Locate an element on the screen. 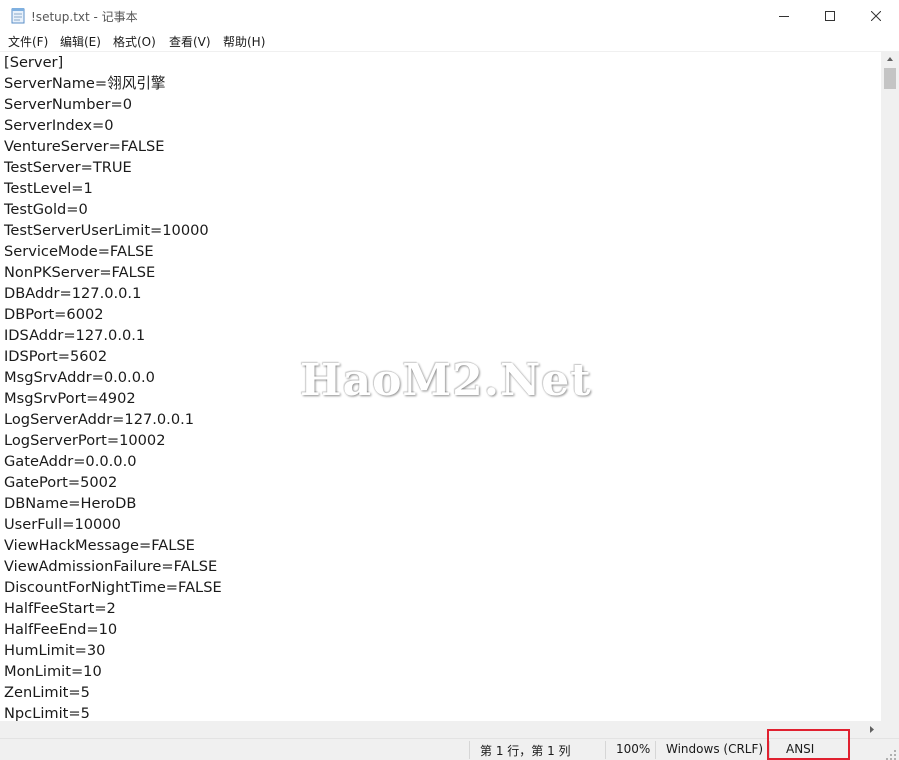 Image resolution: width=899 pixels, height=760 pixels. resize-grip-icon is located at coordinates (891, 753).